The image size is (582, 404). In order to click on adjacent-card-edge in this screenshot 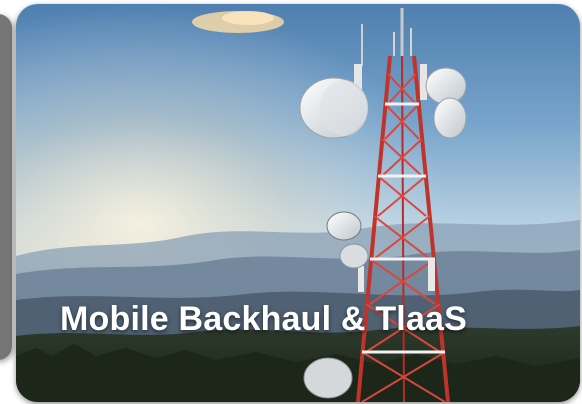, I will do `click(6, 187)`.